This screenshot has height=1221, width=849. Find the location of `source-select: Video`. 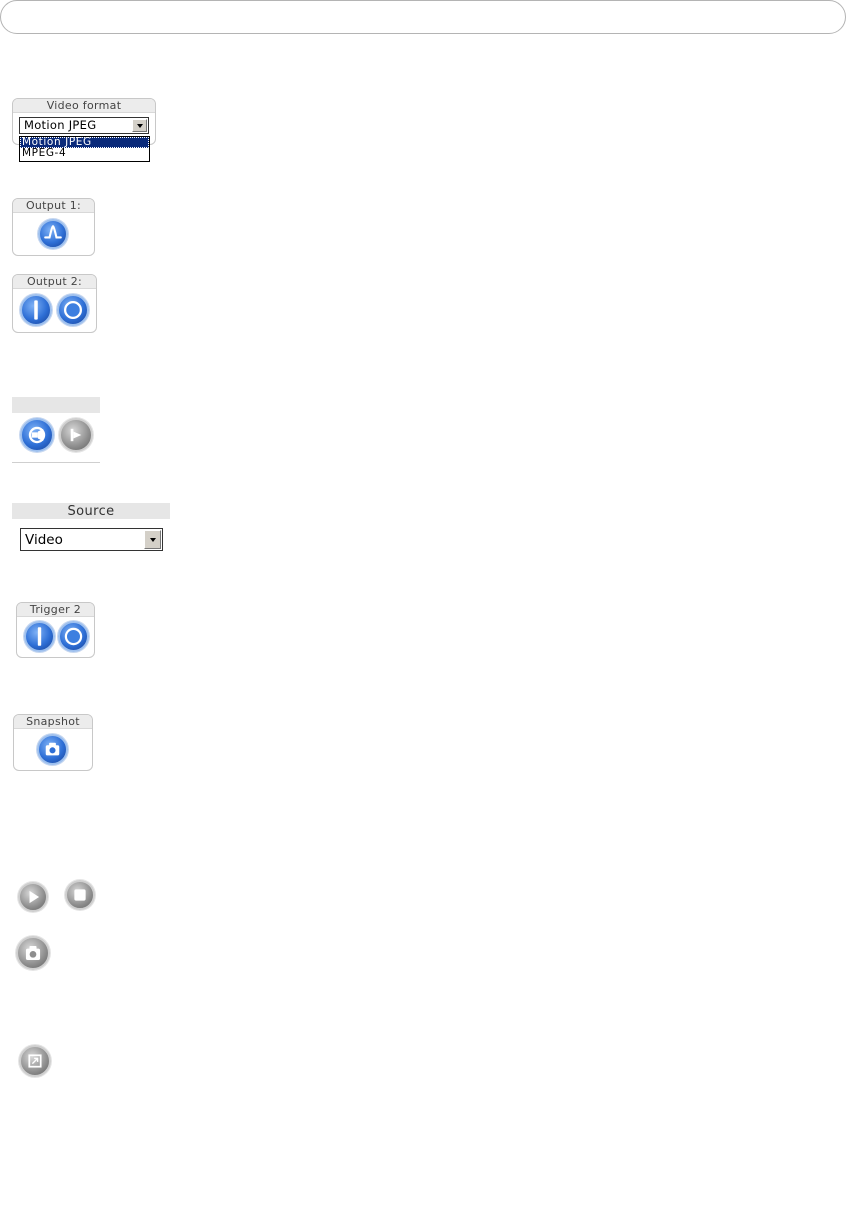

source-select: Video is located at coordinates (91, 539).